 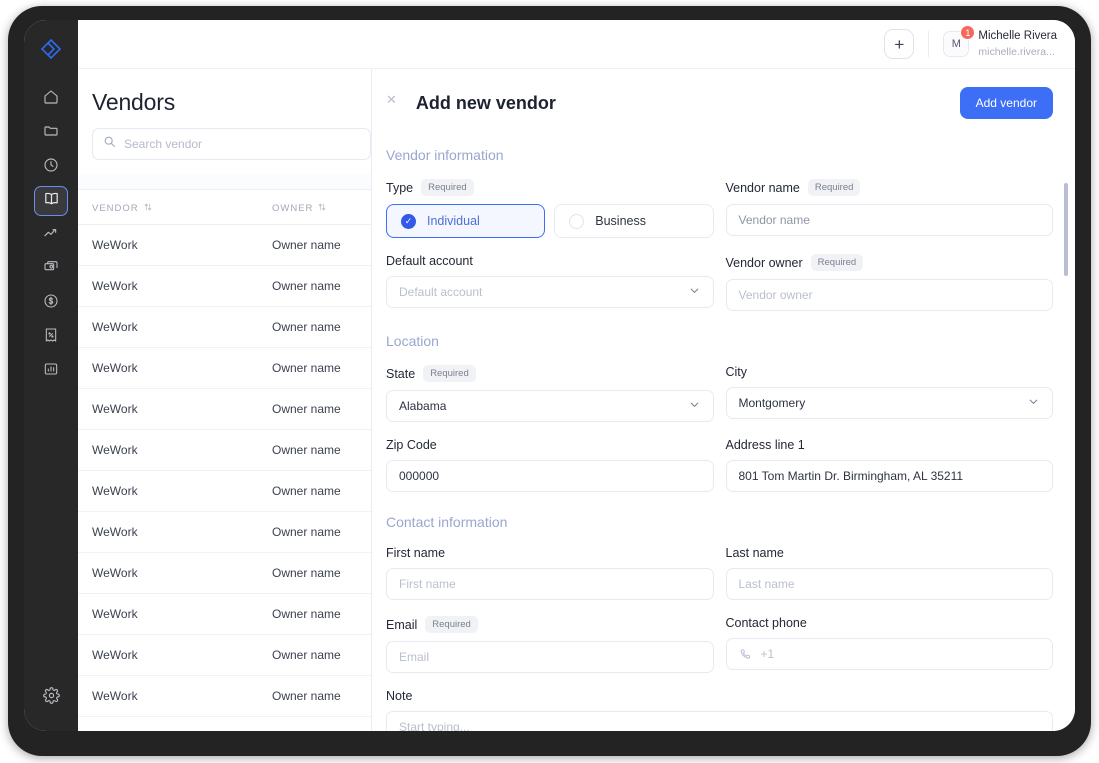 I want to click on required-badge: Required, so click(x=447, y=187).